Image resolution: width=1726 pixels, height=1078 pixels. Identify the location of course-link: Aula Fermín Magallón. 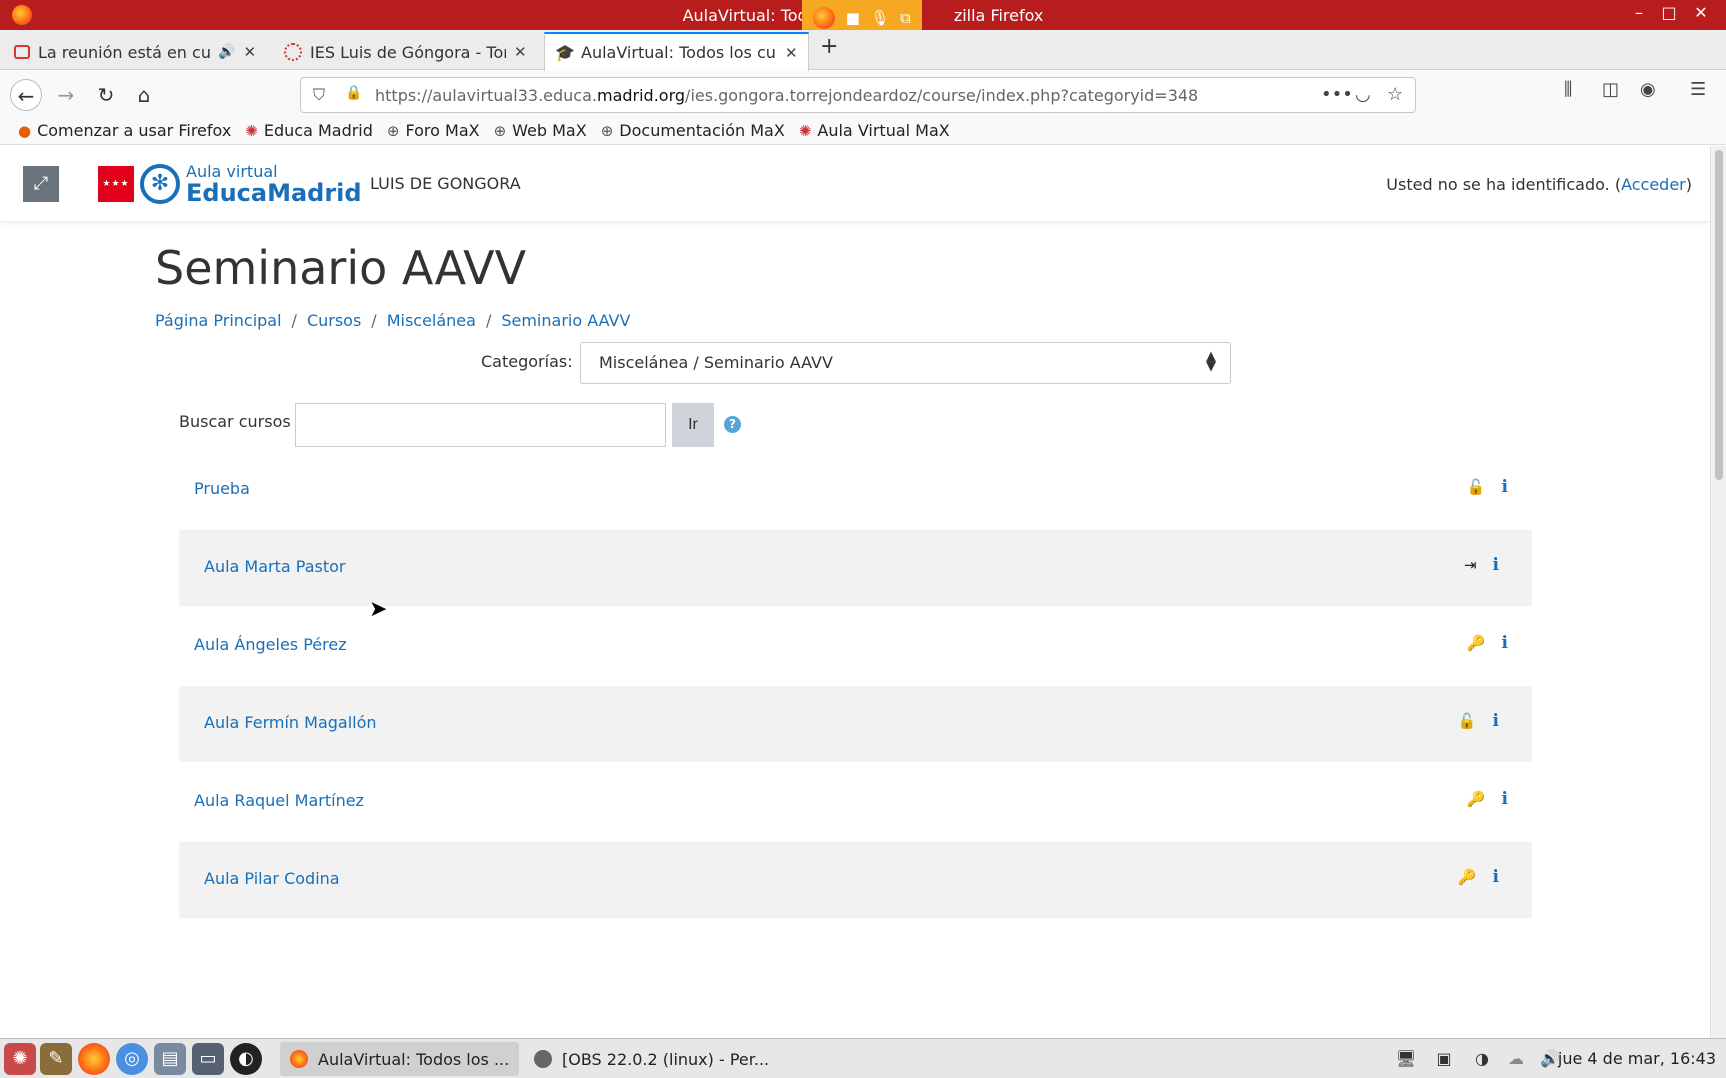
(290, 722).